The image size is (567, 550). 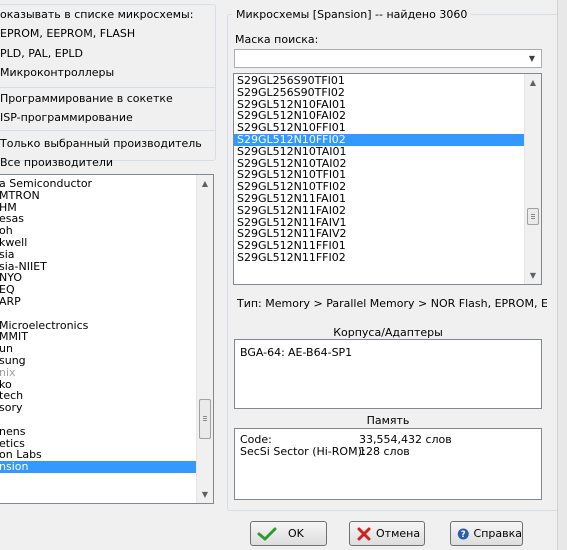 I want to click on manufacturer-item: sia-NIIET, so click(x=98, y=266).